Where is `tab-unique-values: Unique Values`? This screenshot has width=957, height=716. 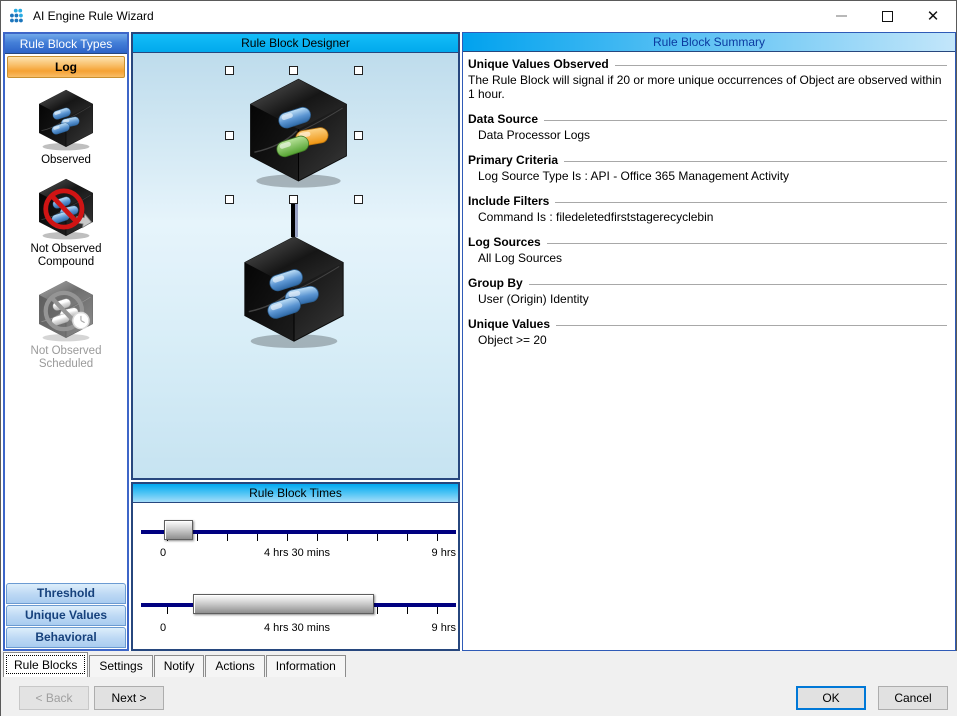 tab-unique-values: Unique Values is located at coordinates (66, 615).